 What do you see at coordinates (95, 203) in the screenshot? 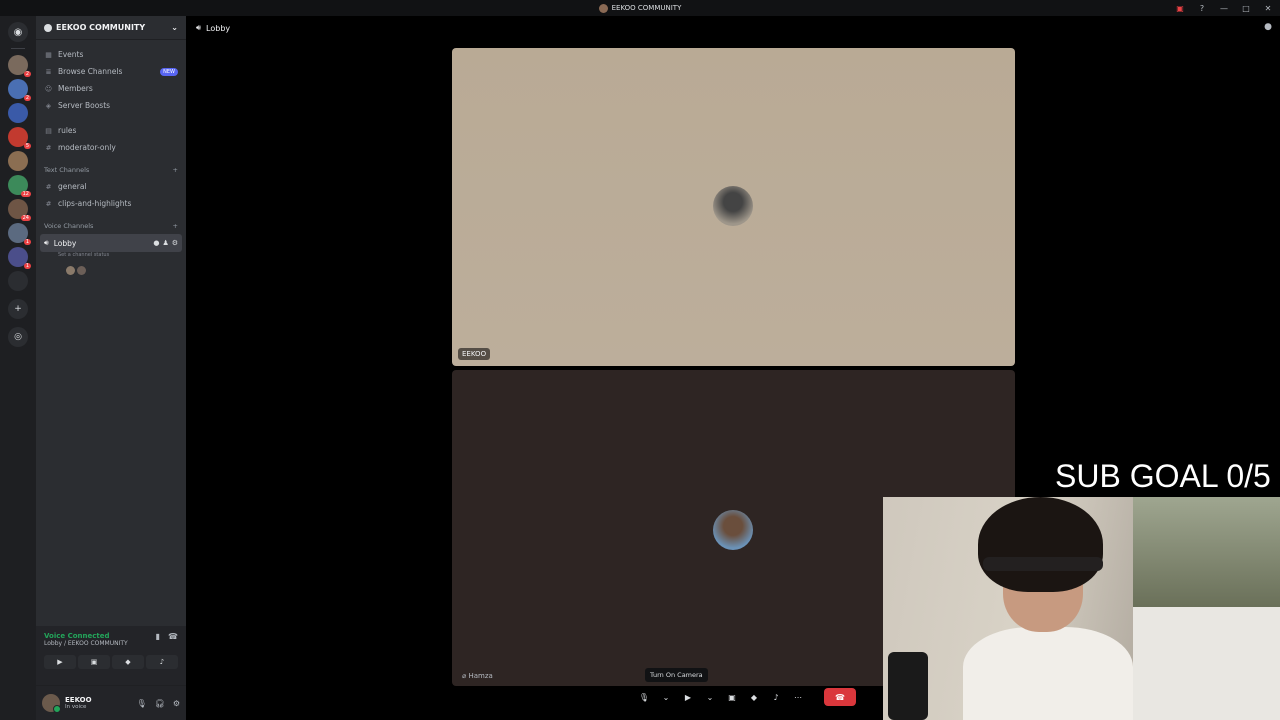
I see `channel-label: clips-and-highlights` at bounding box center [95, 203].